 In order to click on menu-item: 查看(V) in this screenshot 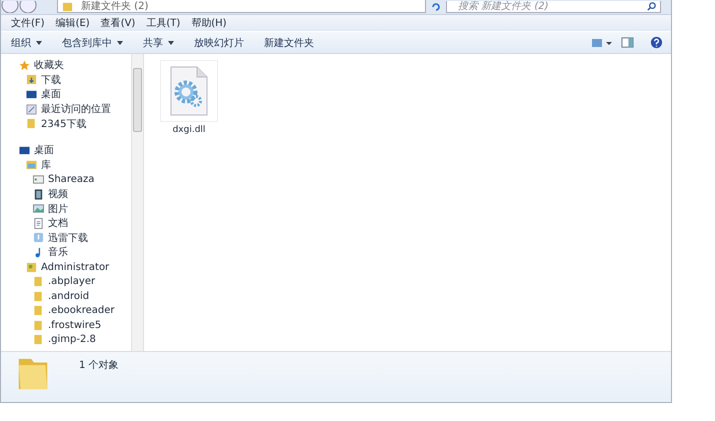, I will do `click(118, 23)`.